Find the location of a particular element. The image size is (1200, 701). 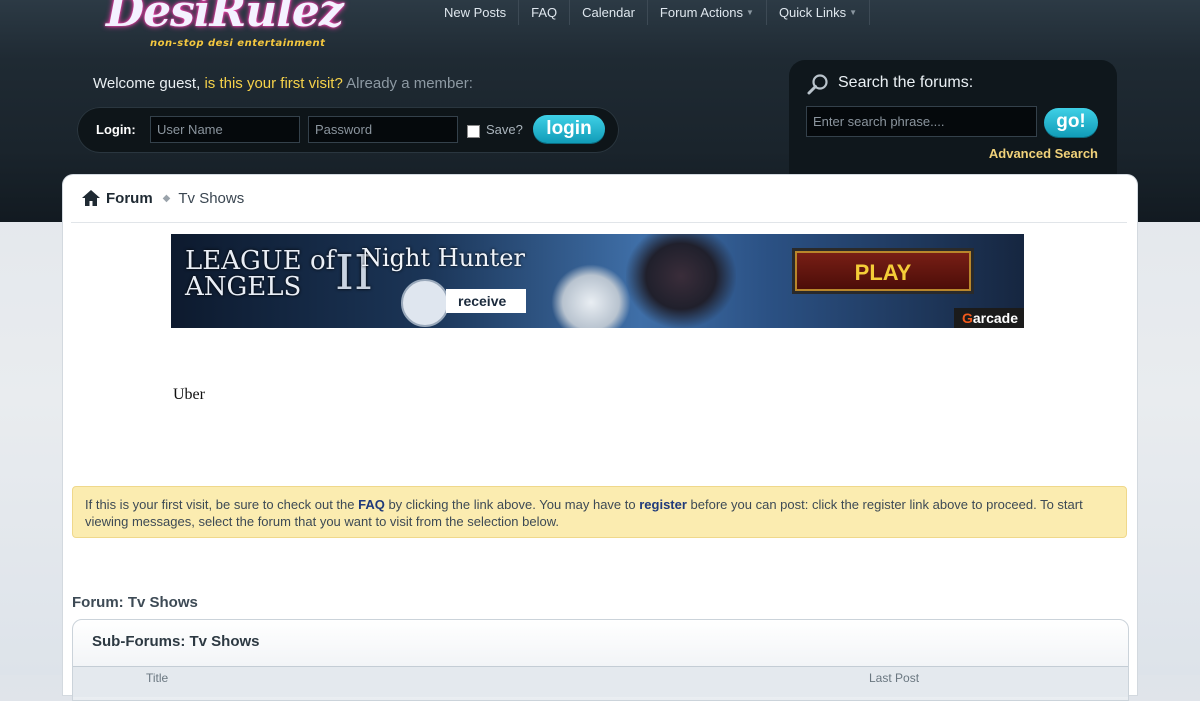

ad-headline: Night Hunter is located at coordinates (443, 258).